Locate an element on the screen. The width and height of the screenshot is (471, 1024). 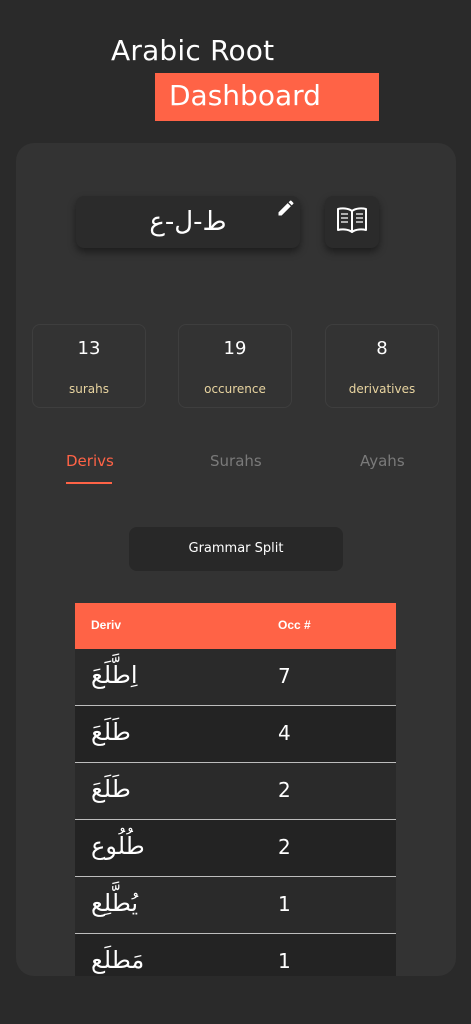
table-row: اِطَّلَعَ 7 is located at coordinates (235, 677).